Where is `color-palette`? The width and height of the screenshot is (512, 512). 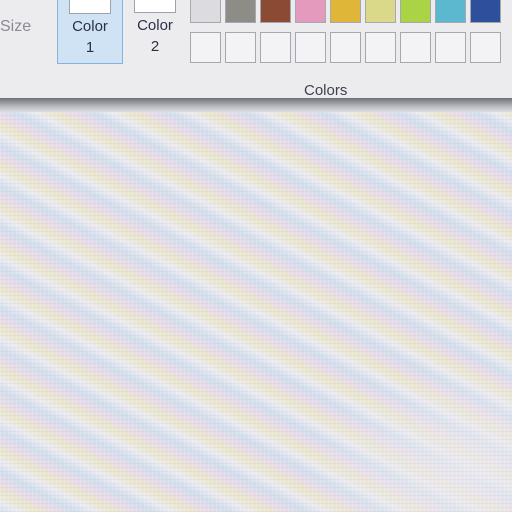 color-palette is located at coordinates (345, 31).